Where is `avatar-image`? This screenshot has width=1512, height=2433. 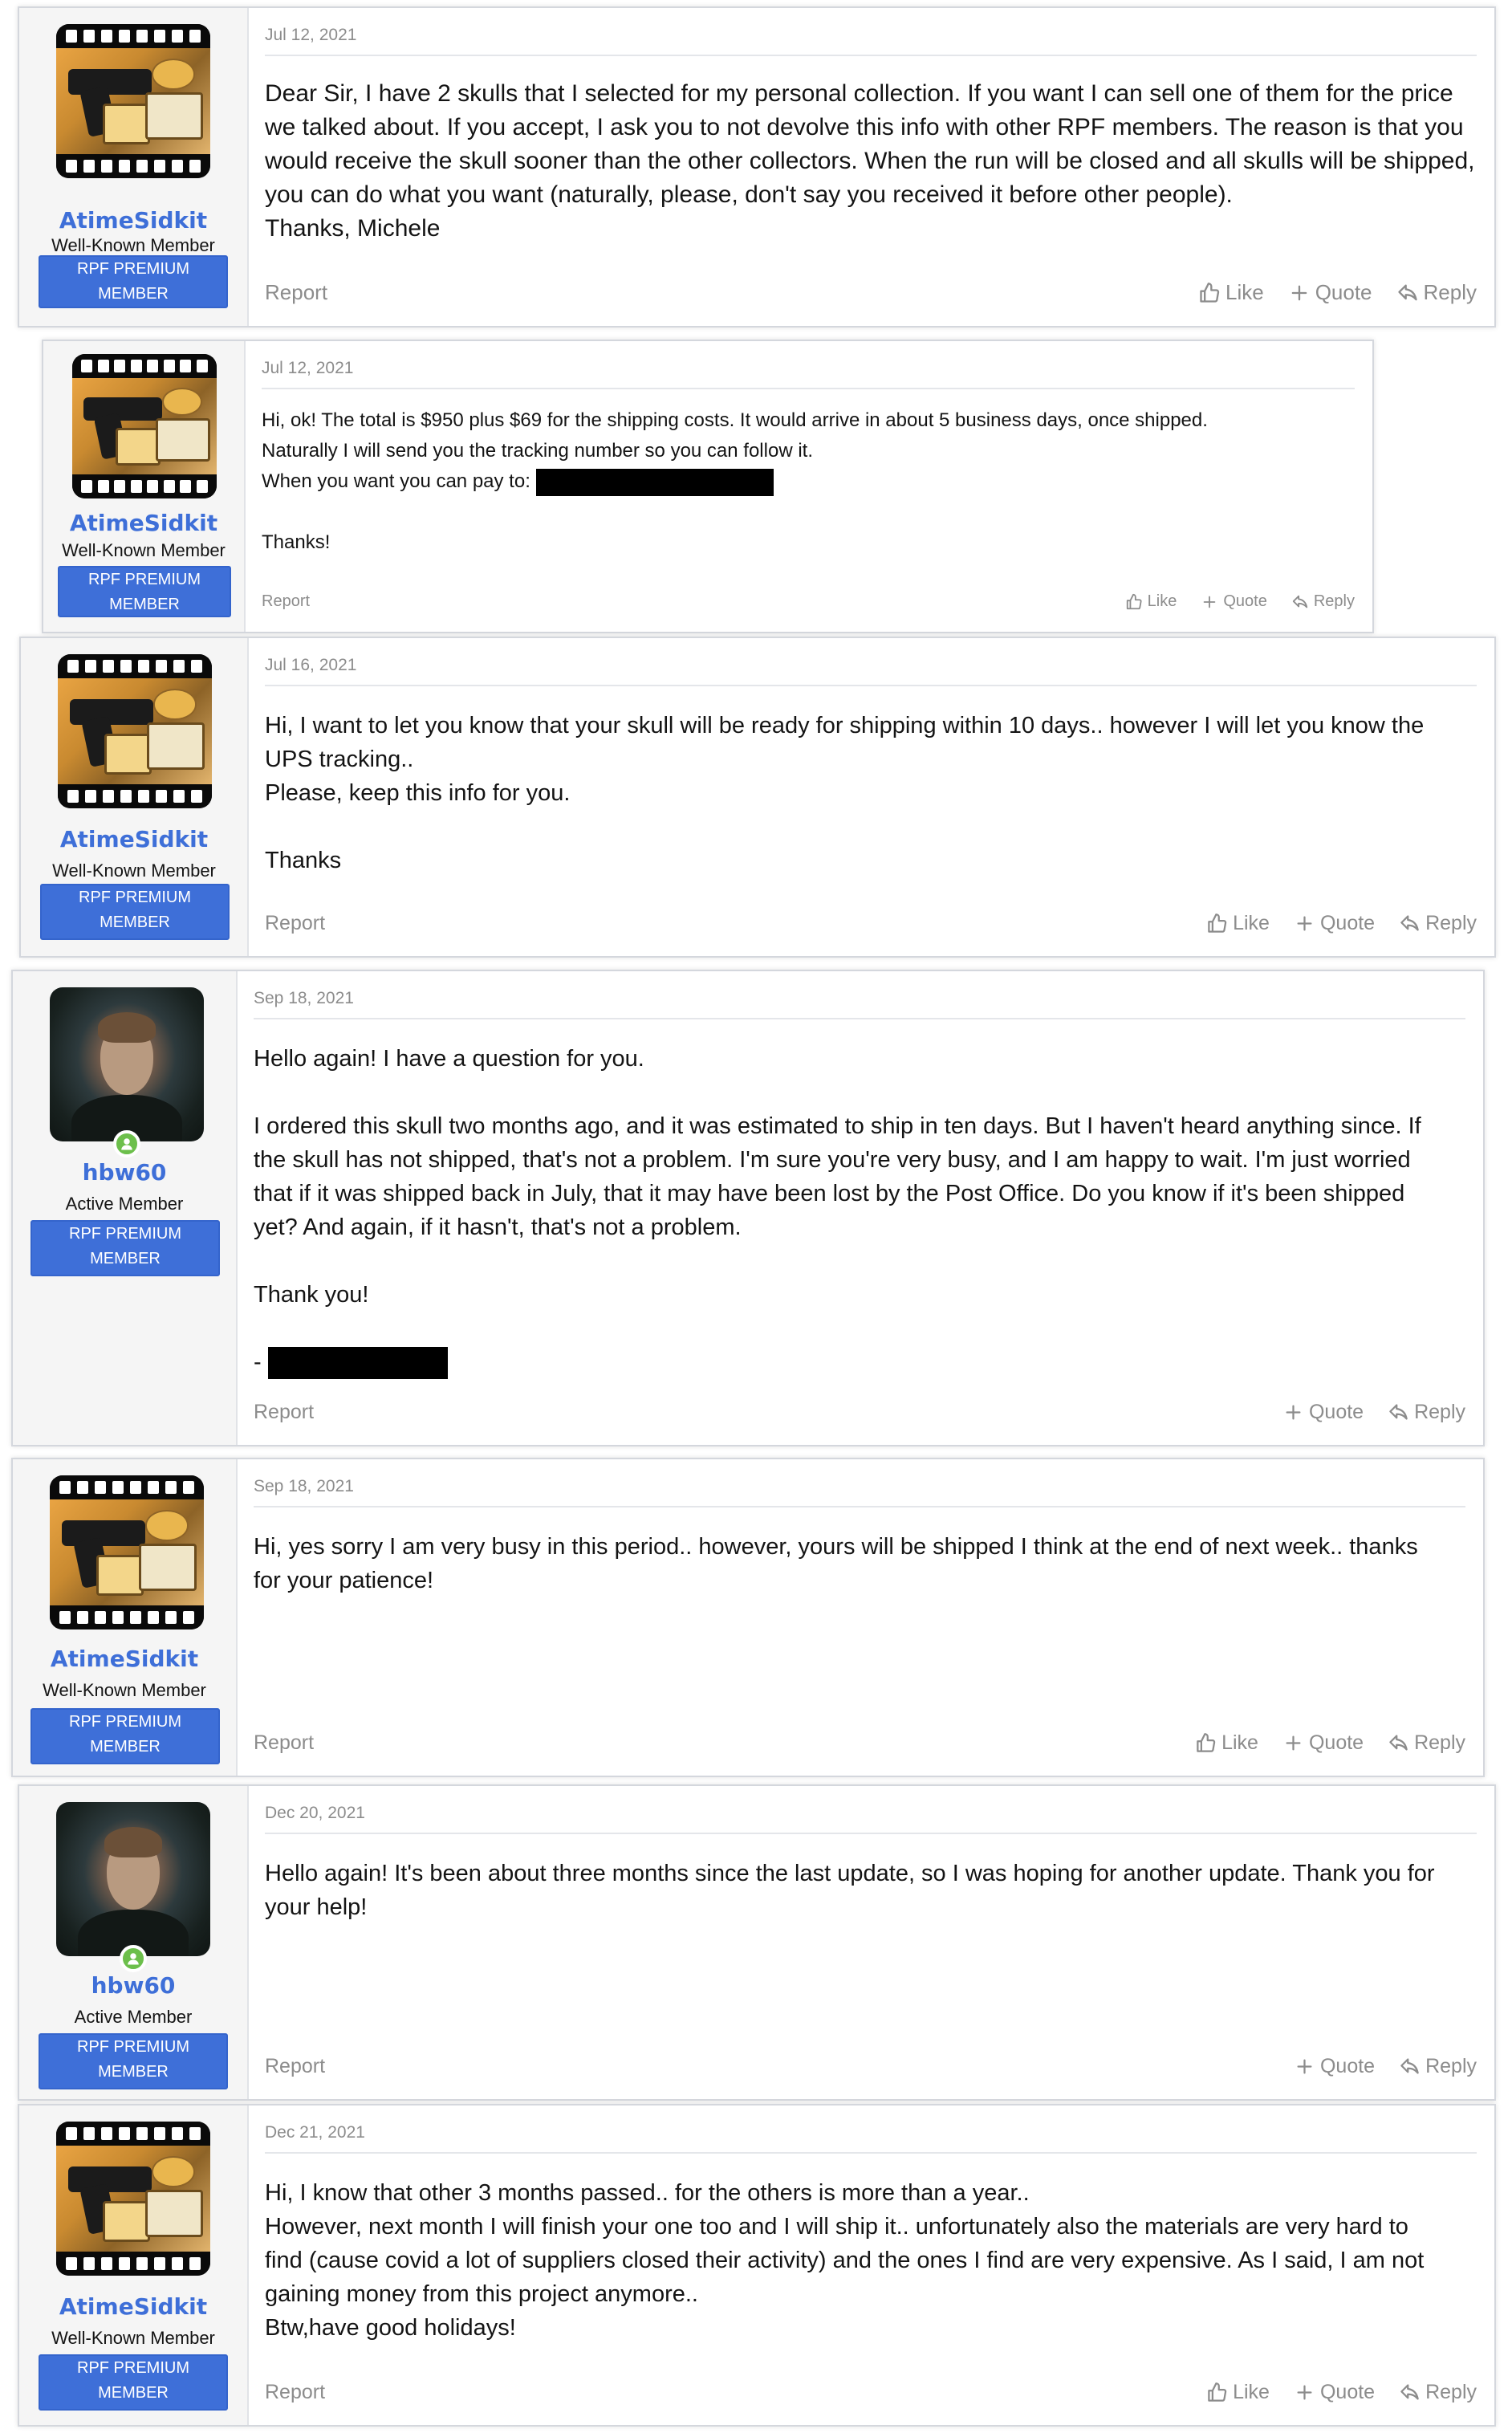 avatar-image is located at coordinates (127, 1552).